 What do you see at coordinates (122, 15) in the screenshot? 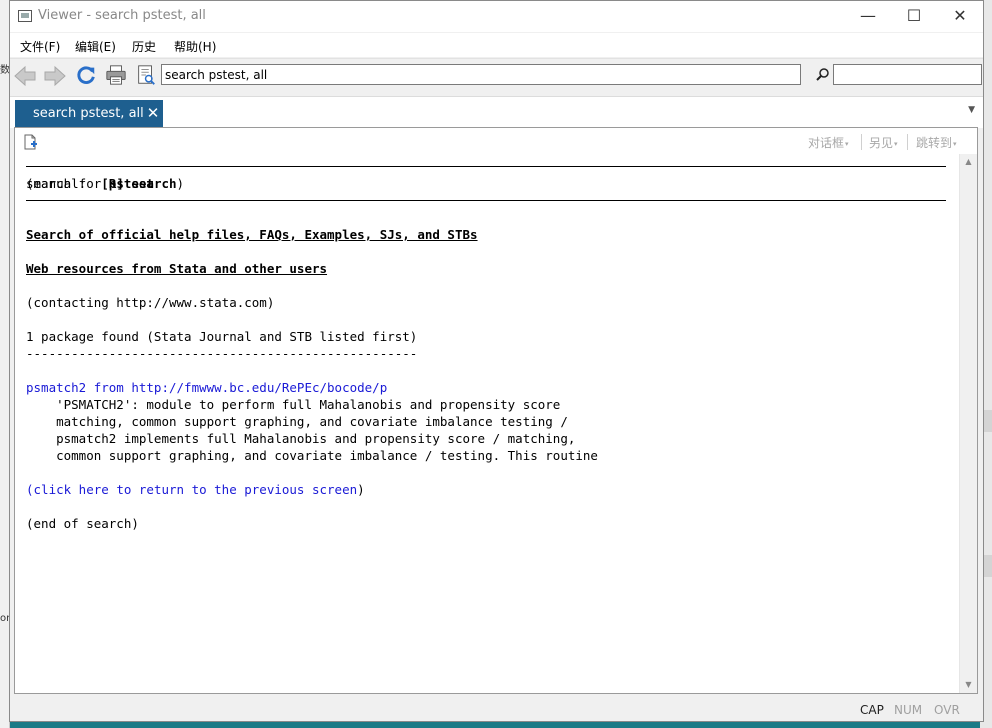
I see `window-title: Viewer - search pstest, all` at bounding box center [122, 15].